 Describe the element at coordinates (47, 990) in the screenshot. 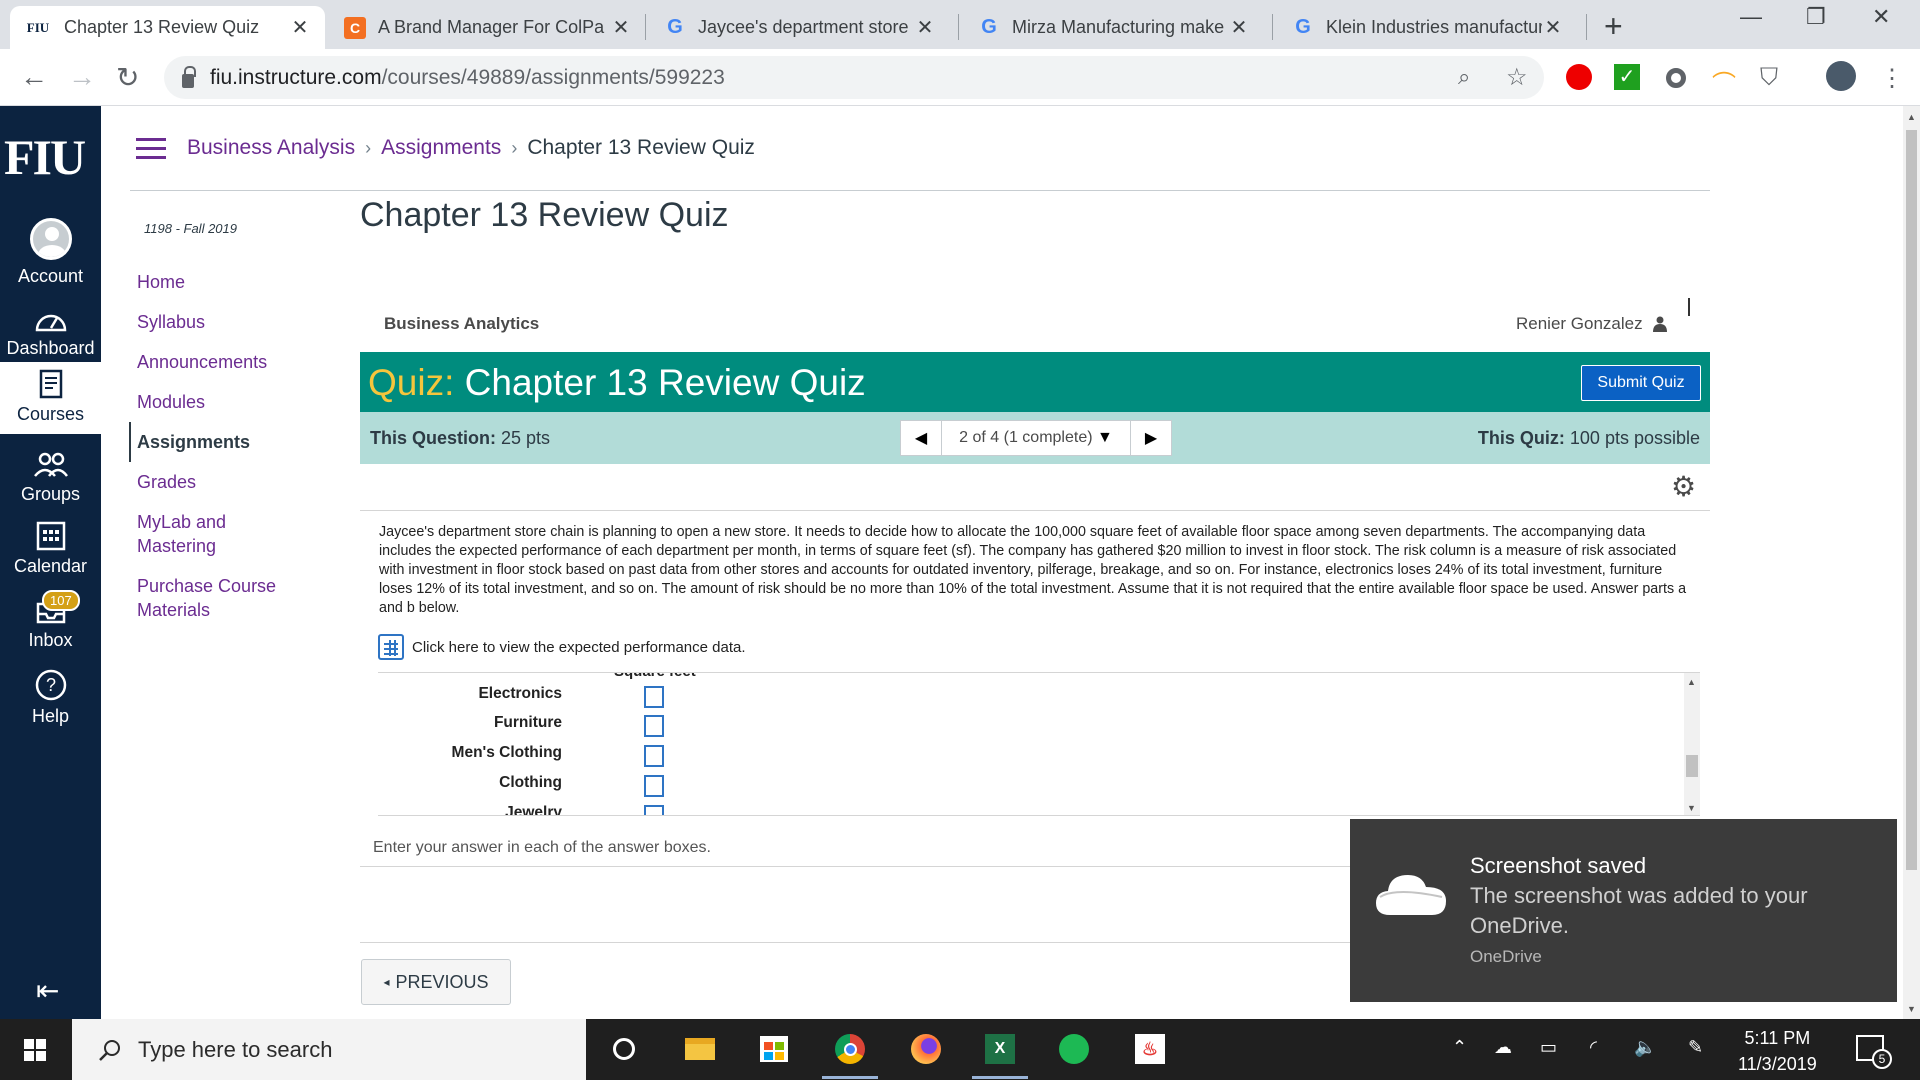

I see `collapse-nav-icon: ⇤` at that location.